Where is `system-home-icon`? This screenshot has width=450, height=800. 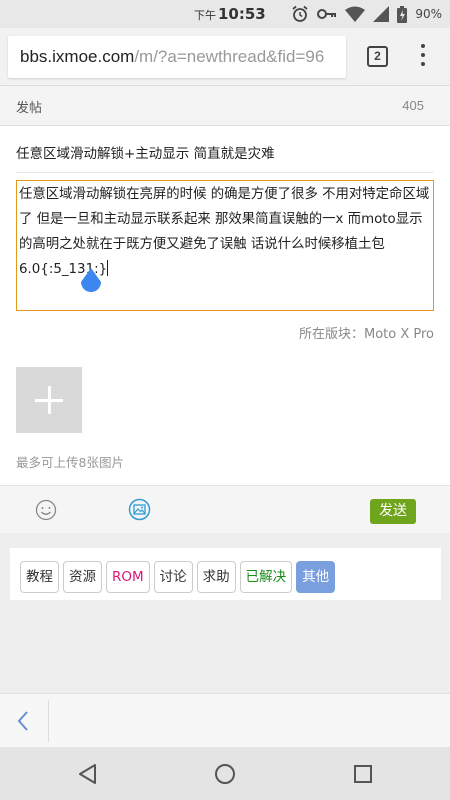
system-home-icon is located at coordinates (225, 774).